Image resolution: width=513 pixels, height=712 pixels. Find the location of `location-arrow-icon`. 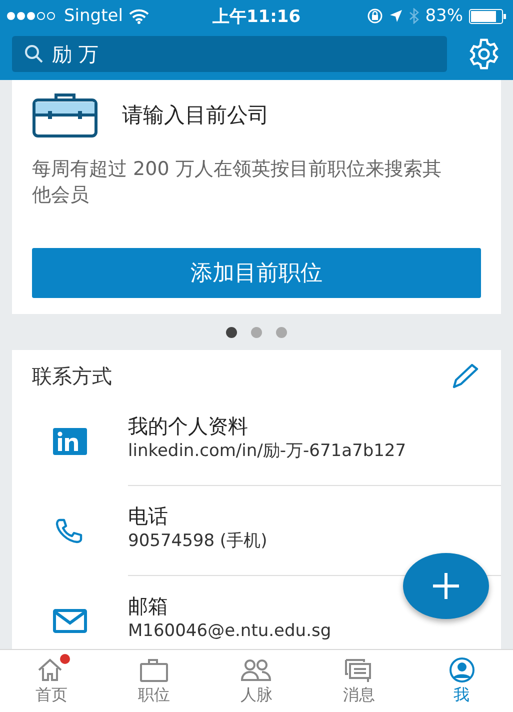

location-arrow-icon is located at coordinates (396, 16).